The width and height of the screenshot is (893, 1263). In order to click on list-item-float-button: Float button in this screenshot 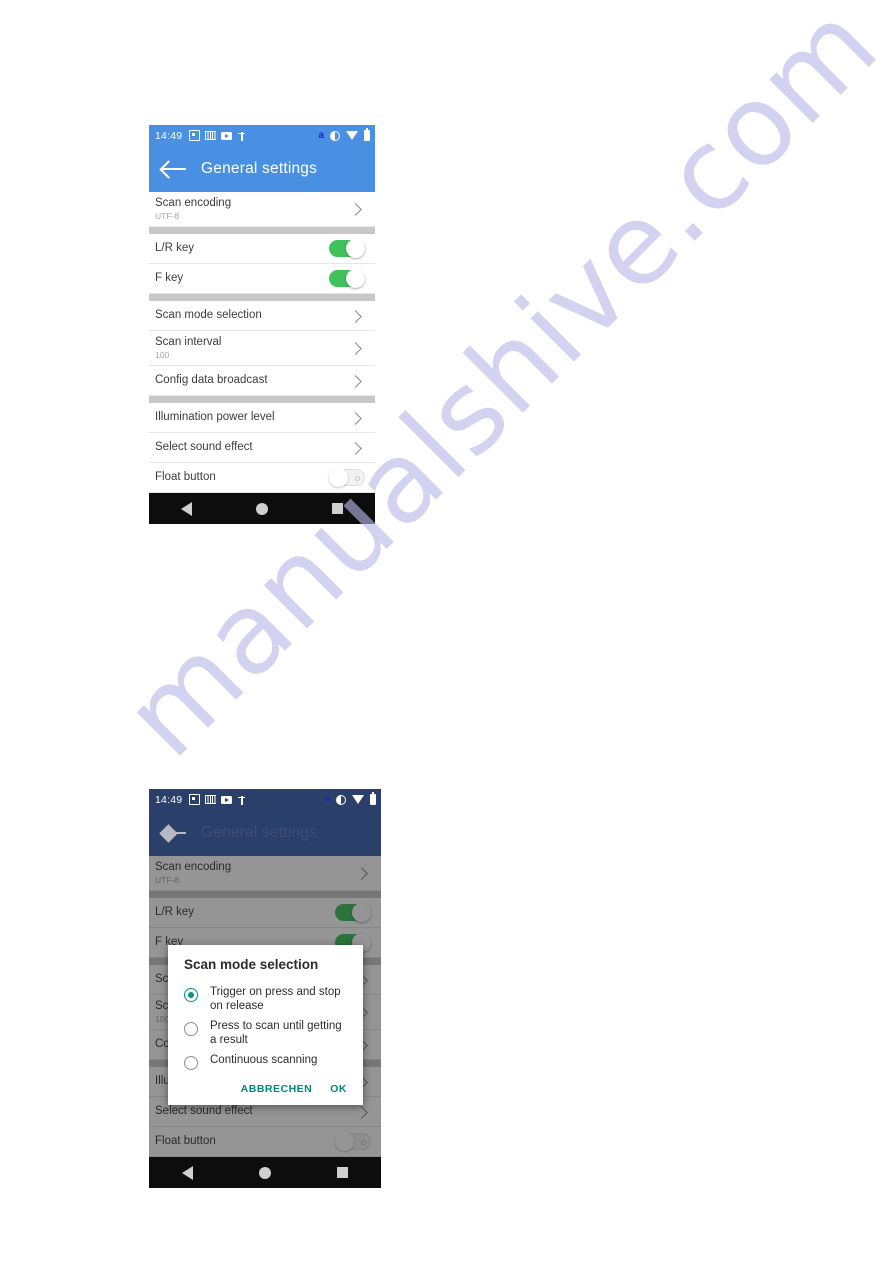, I will do `click(262, 478)`.